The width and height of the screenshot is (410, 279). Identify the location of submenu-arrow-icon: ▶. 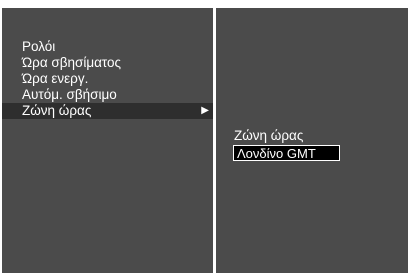
(205, 110).